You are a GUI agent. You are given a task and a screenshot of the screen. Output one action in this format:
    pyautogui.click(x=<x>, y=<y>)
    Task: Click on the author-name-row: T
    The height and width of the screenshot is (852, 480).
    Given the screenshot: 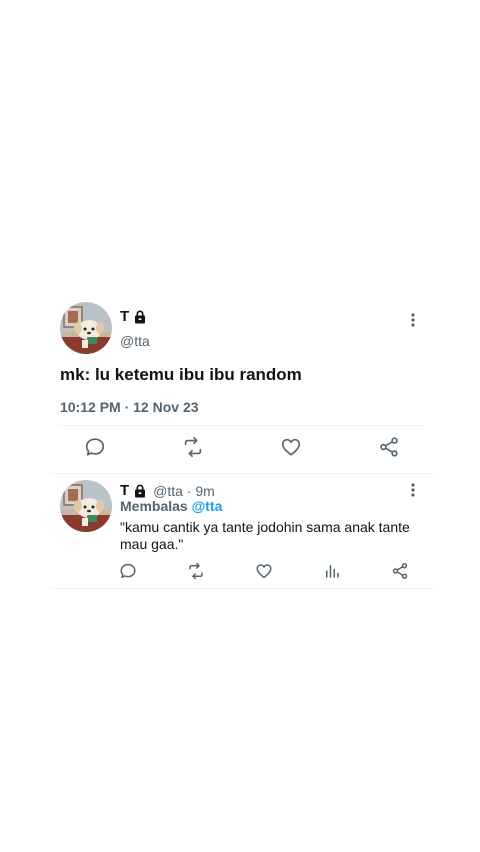 What is the action you would take?
    pyautogui.click(x=133, y=316)
    